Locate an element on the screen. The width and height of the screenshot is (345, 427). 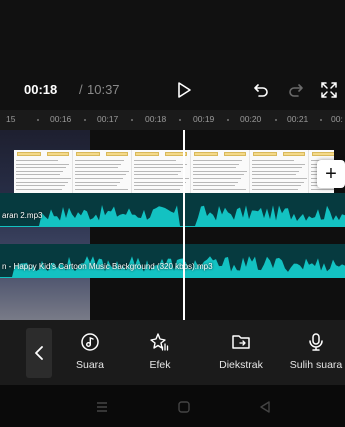
add-clip-button: + is located at coordinates (331, 174).